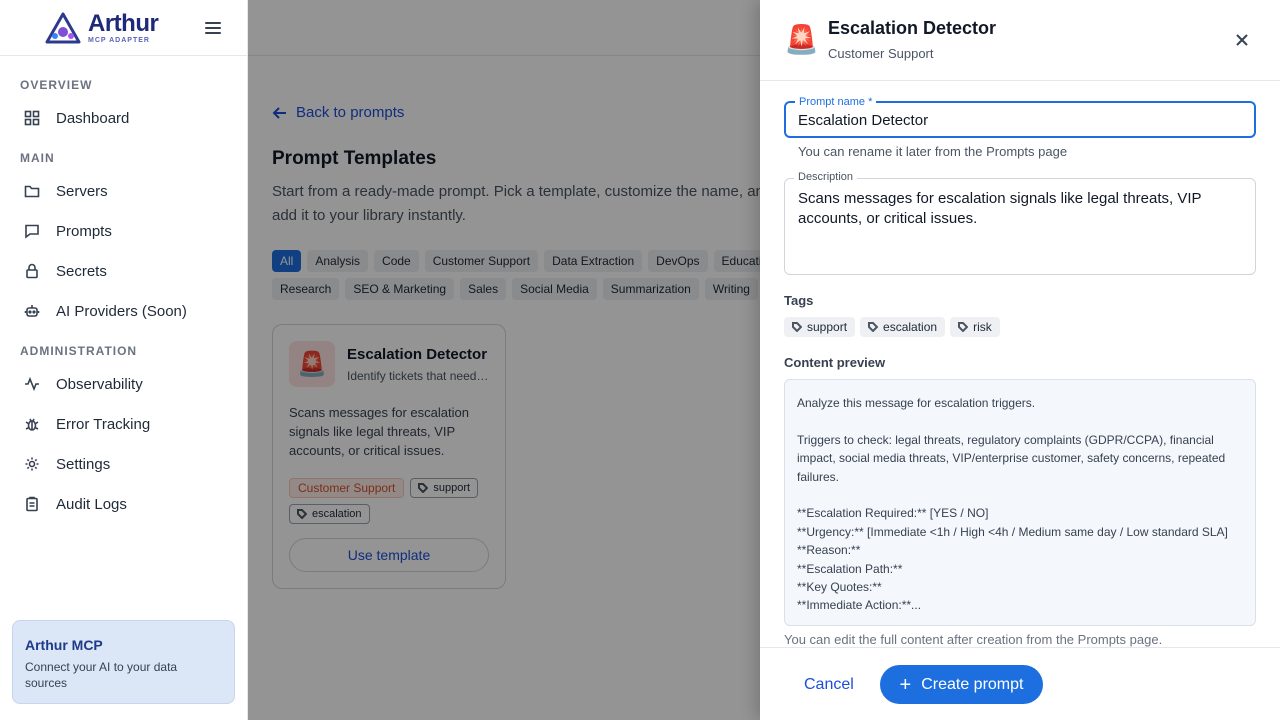 This screenshot has height=720, width=1280. Describe the element at coordinates (37, 158) in the screenshot. I see `section-label-main: MAIN` at that location.